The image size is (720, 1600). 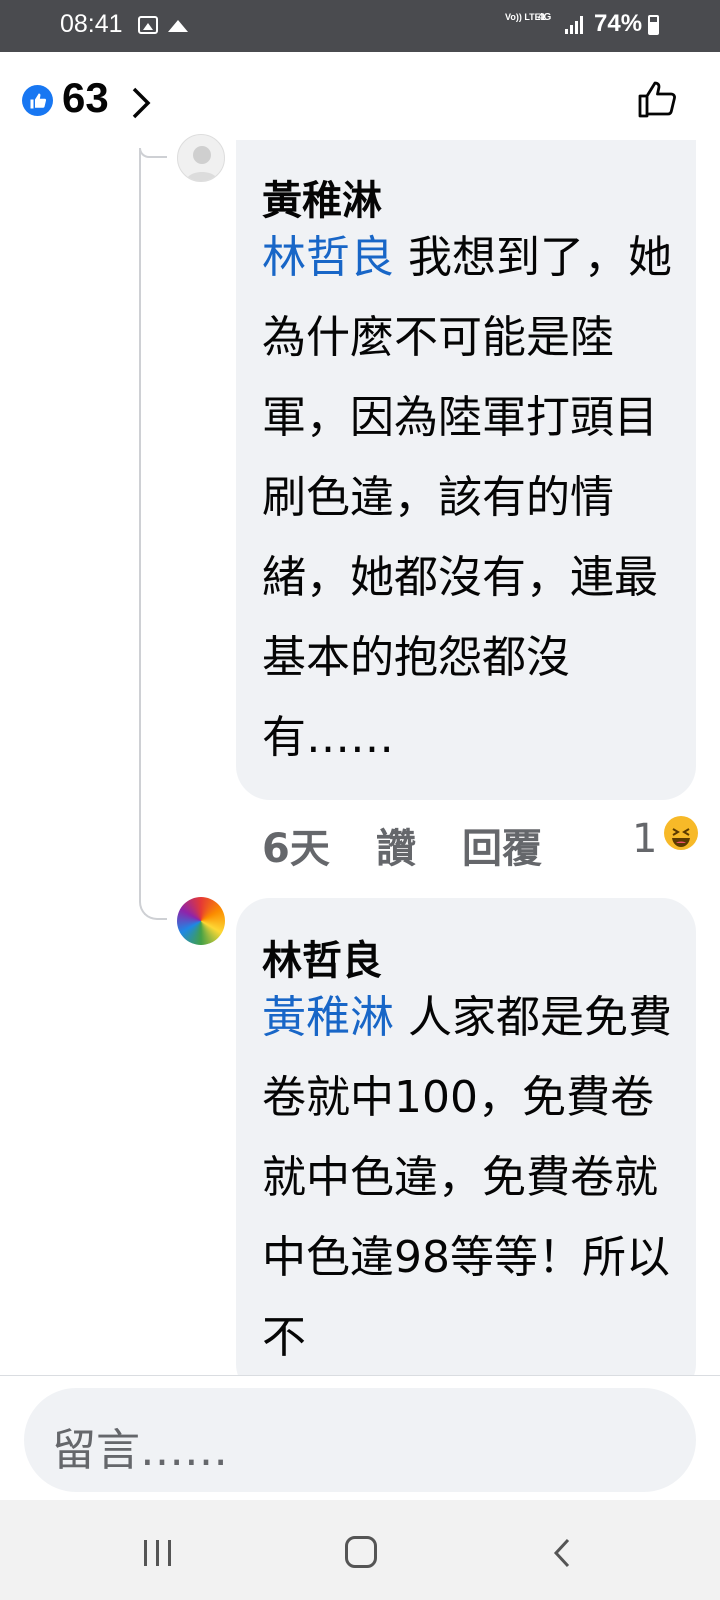 What do you see at coordinates (328, 1017) in the screenshot?
I see `mention-link: 黃稚淋` at bounding box center [328, 1017].